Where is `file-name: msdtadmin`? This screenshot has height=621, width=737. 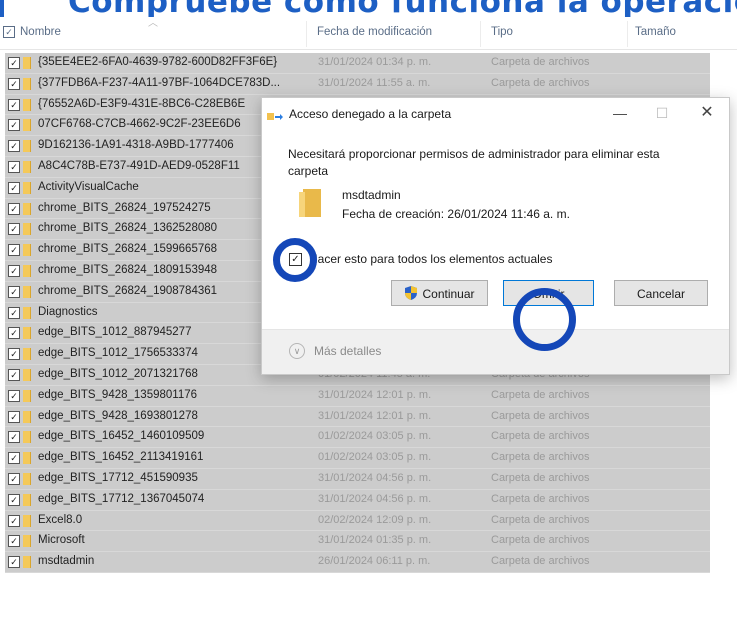 file-name: msdtadmin is located at coordinates (66, 561).